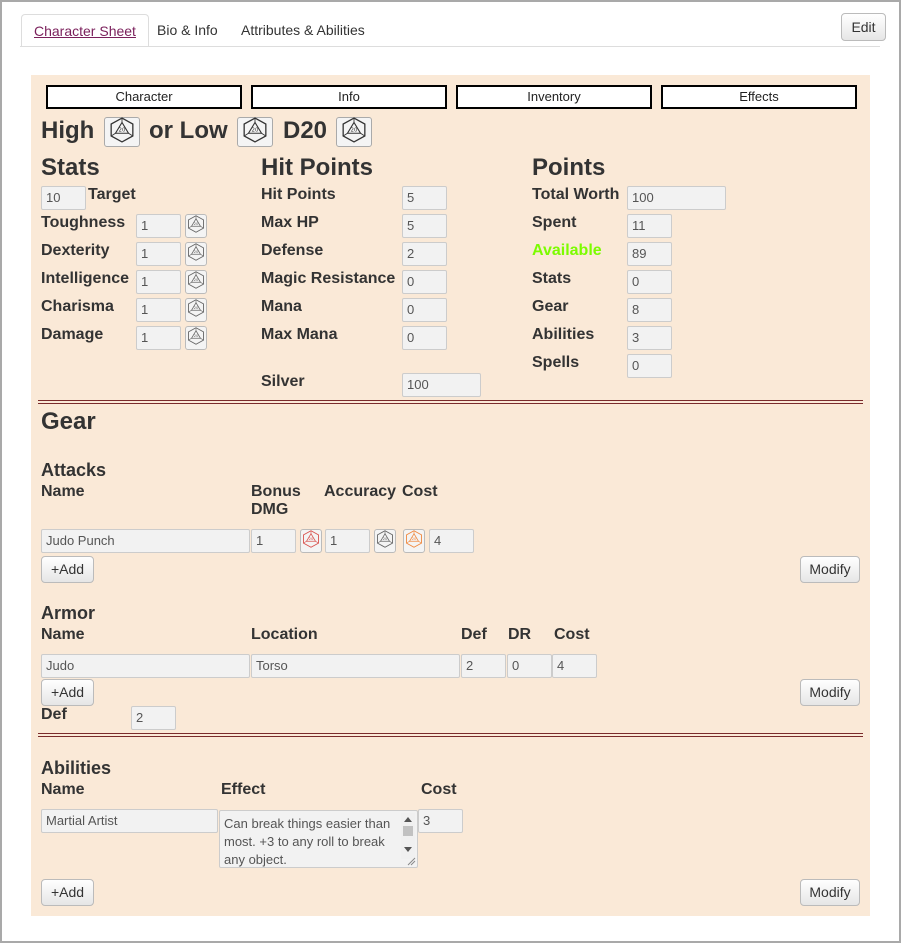  Describe the element at coordinates (68, 421) in the screenshot. I see `gear-heading: Gear` at that location.